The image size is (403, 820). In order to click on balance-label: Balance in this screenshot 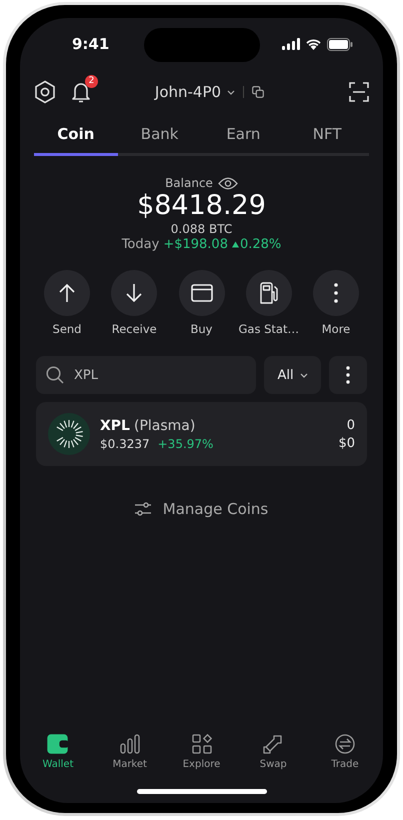, I will do `click(189, 183)`.